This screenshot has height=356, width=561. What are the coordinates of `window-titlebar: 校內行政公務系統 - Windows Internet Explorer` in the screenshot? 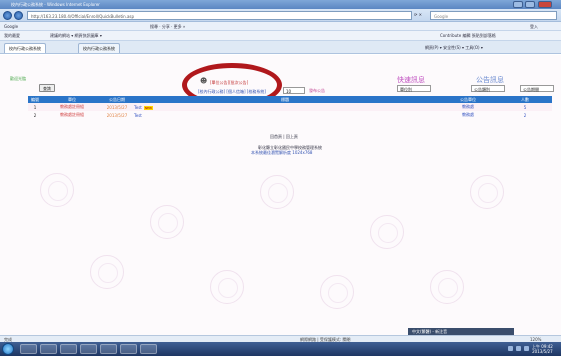 It's located at (280, 4).